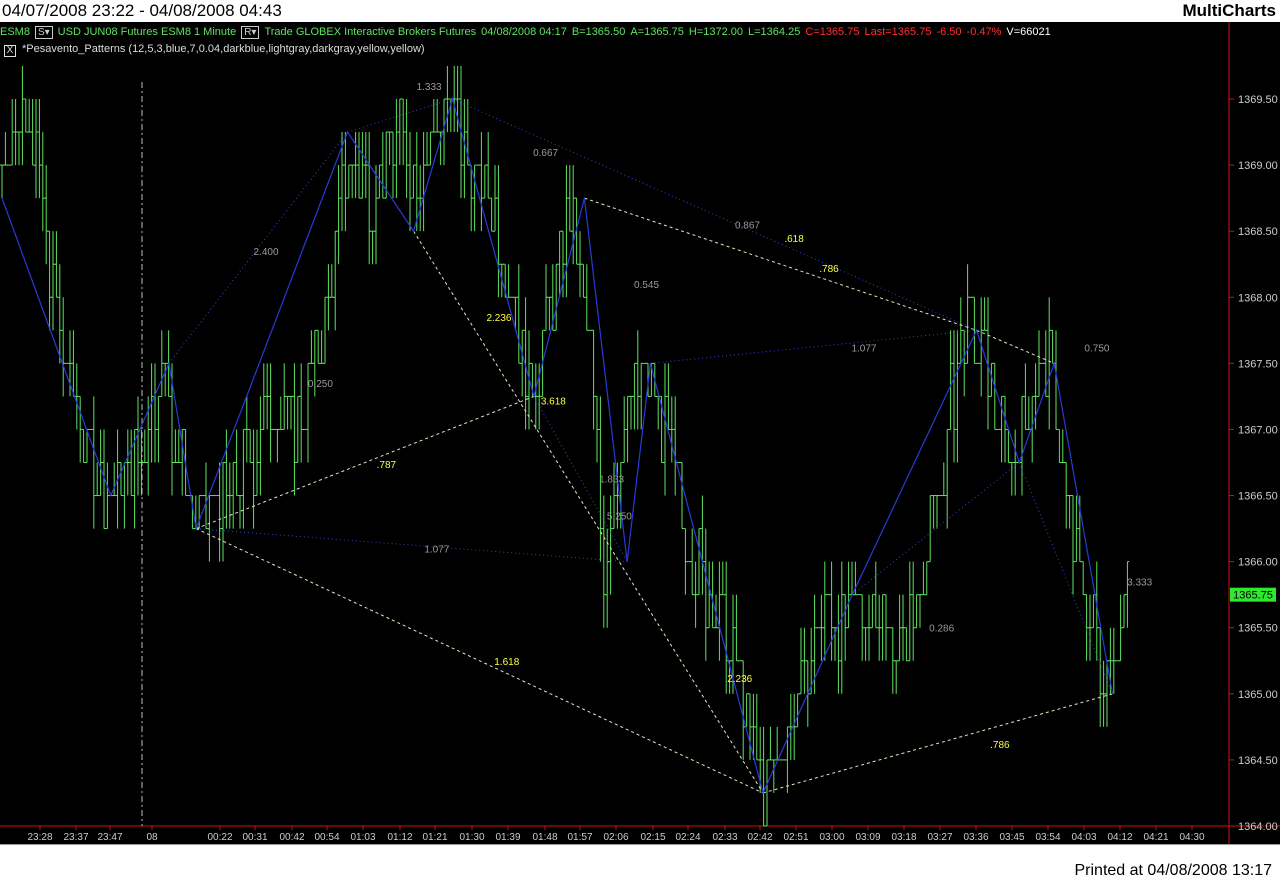 The width and height of the screenshot is (1280, 884). Describe the element at coordinates (1258, 695) in the screenshot. I see `price-tick-label: 1365.00` at that location.